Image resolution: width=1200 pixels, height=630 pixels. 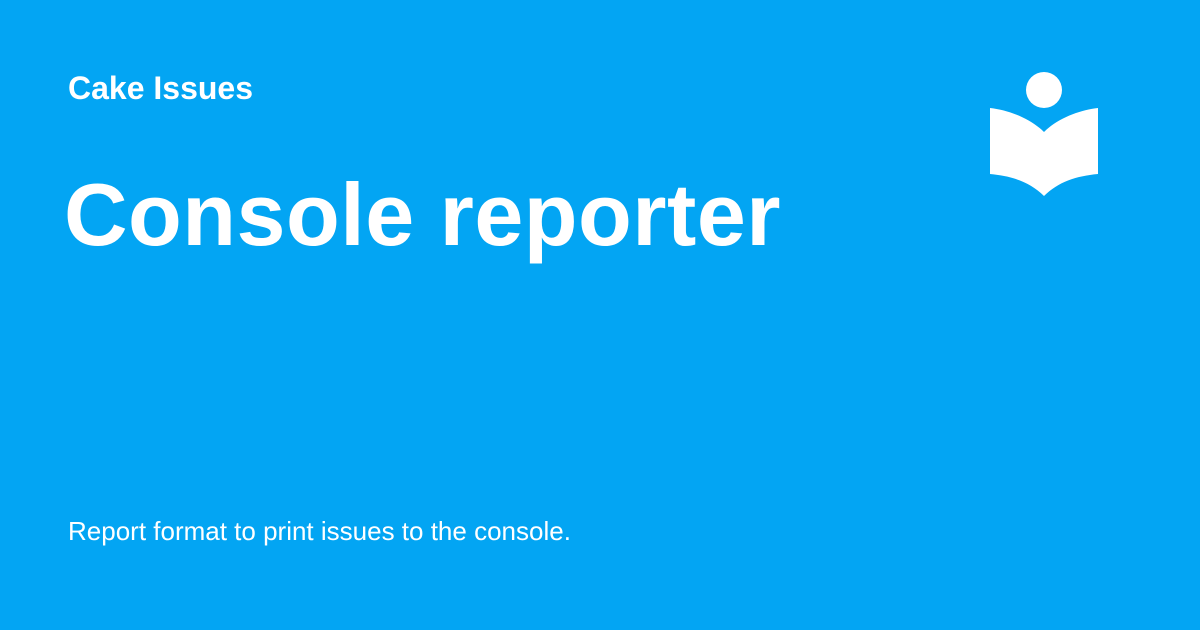 What do you see at coordinates (161, 88) in the screenshot?
I see `site-name: Cake Issues` at bounding box center [161, 88].